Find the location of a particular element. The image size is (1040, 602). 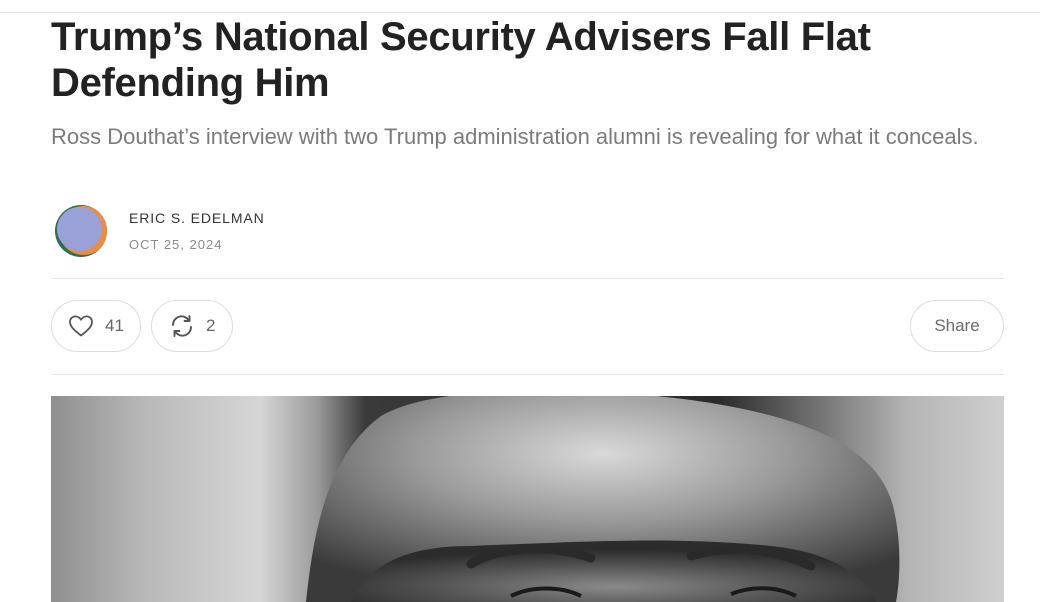

heart-icon is located at coordinates (81, 326).